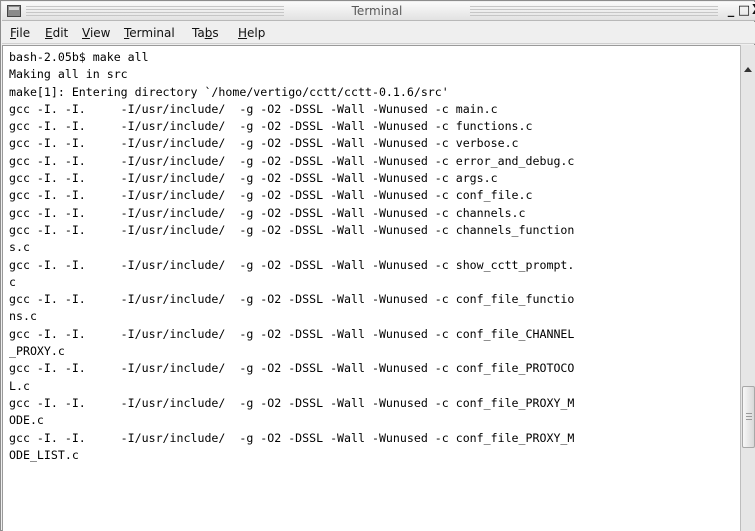  What do you see at coordinates (744, 11) in the screenshot?
I see `maximize-button: □` at bounding box center [744, 11].